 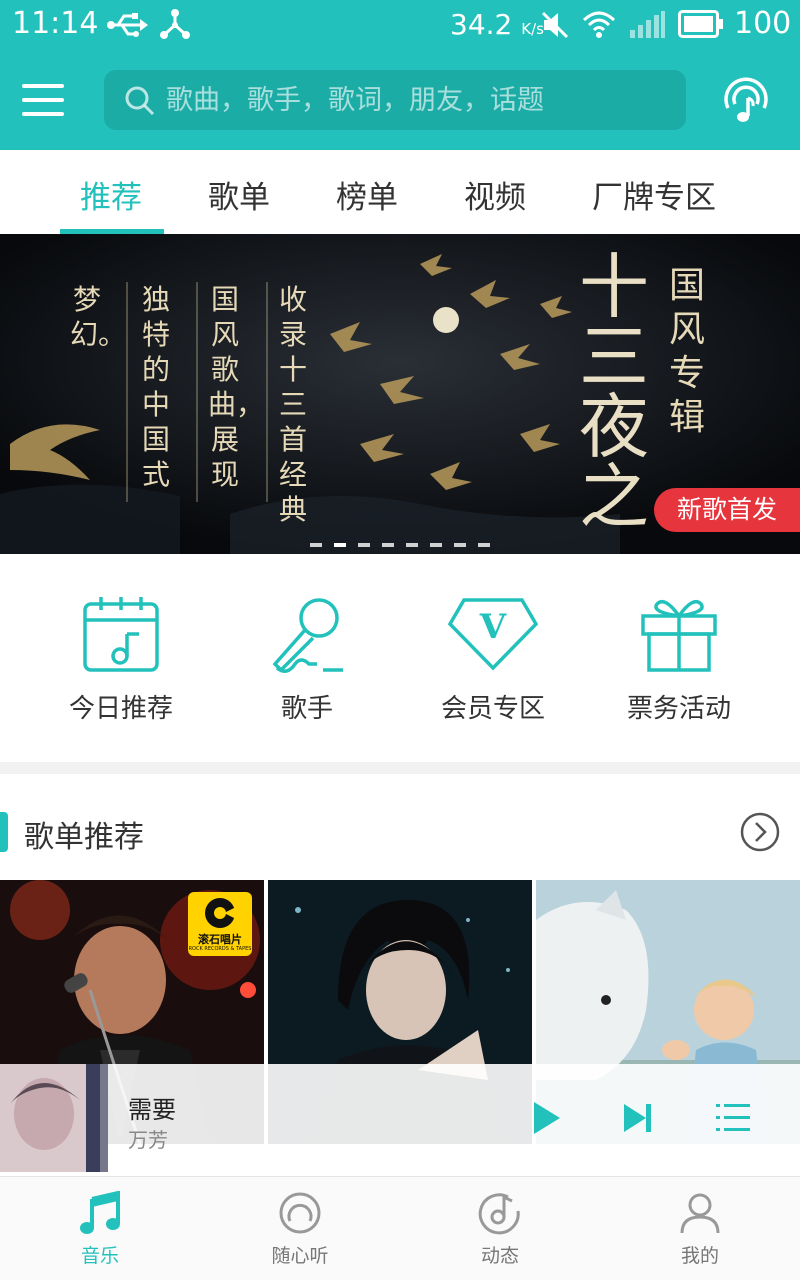 What do you see at coordinates (127, 27) in the screenshot?
I see `usb-icon` at bounding box center [127, 27].